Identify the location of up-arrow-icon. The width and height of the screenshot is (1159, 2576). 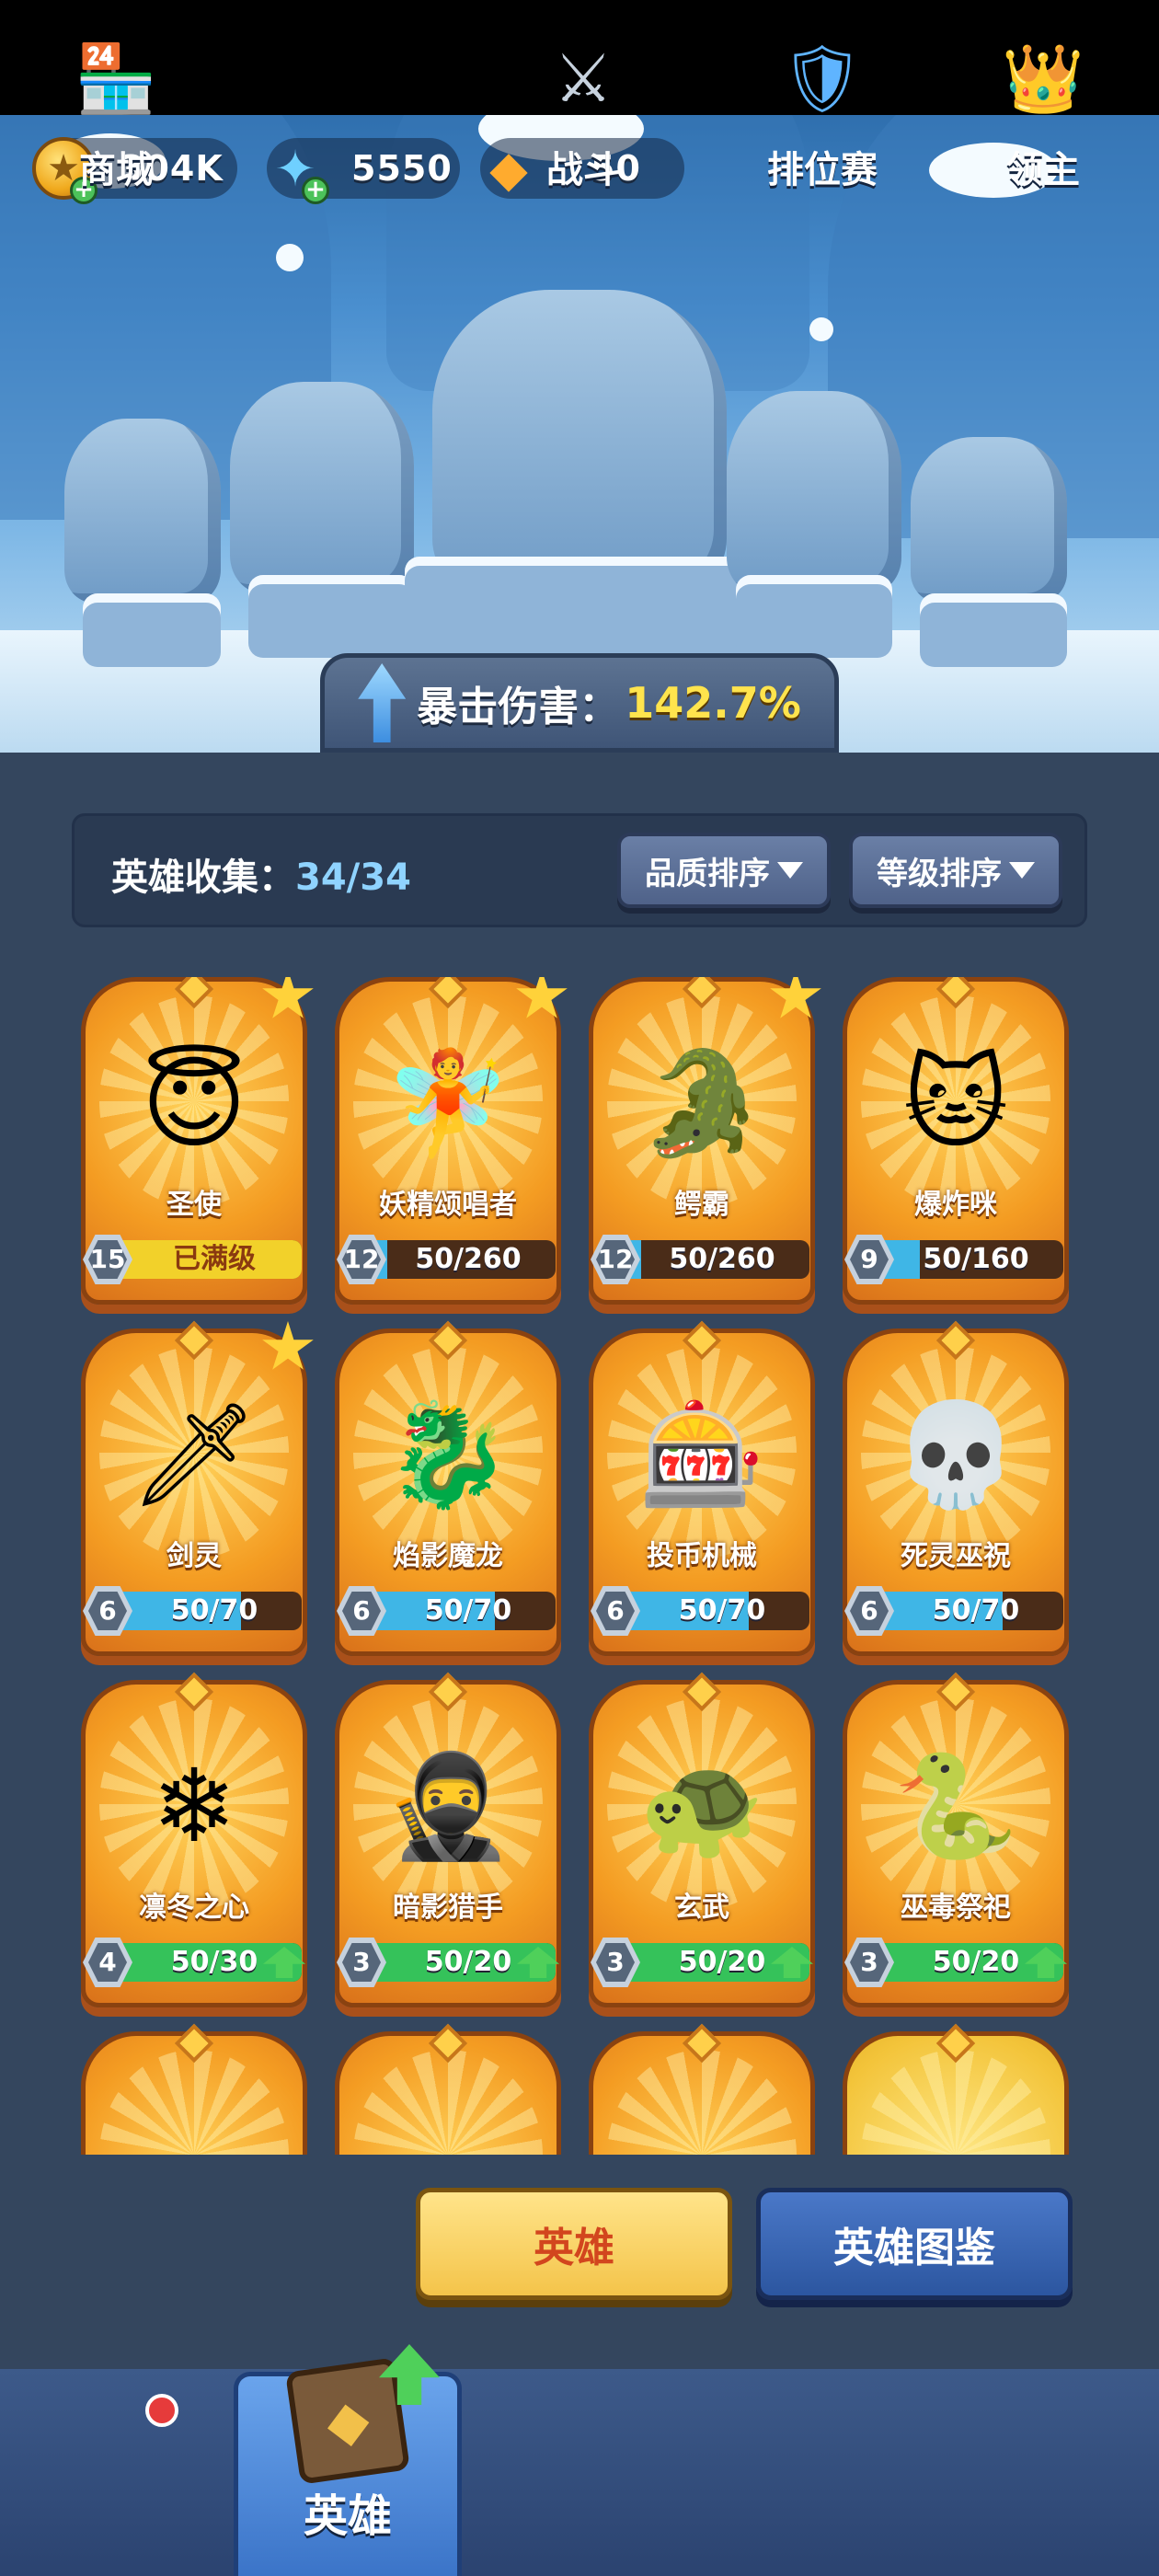
(382, 702).